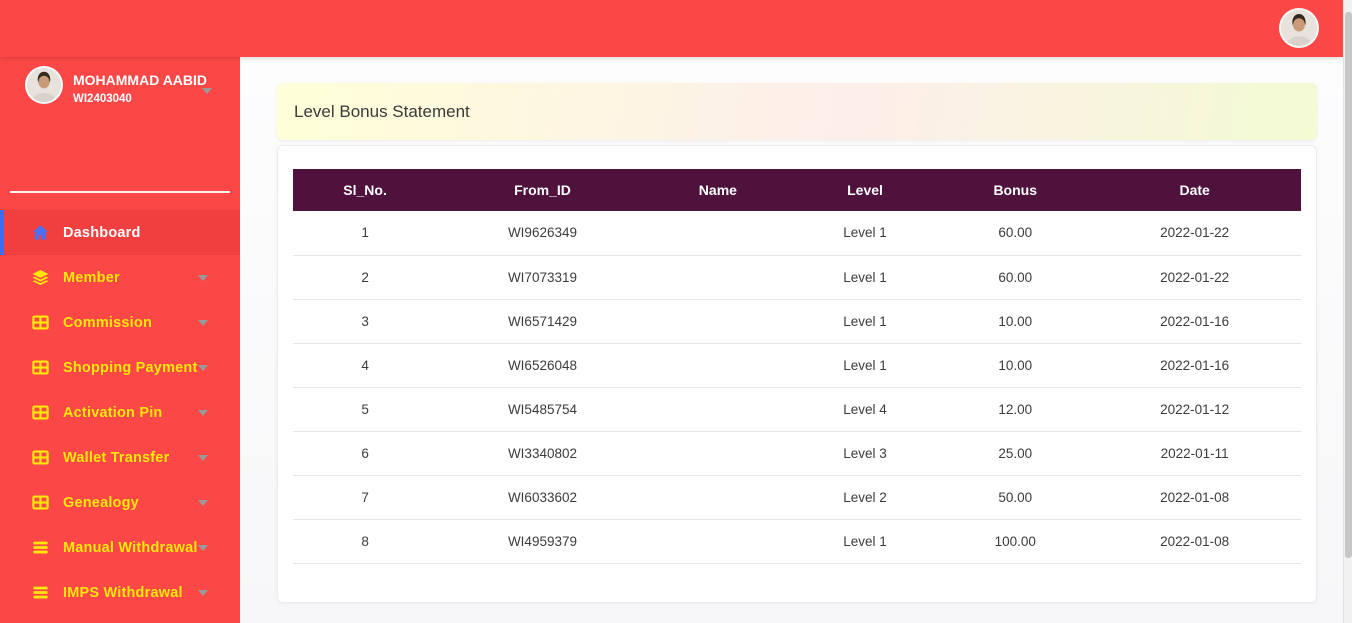 The height and width of the screenshot is (623, 1352). I want to click on sidebar-item-label: IMPS Withdrawal, so click(123, 592).